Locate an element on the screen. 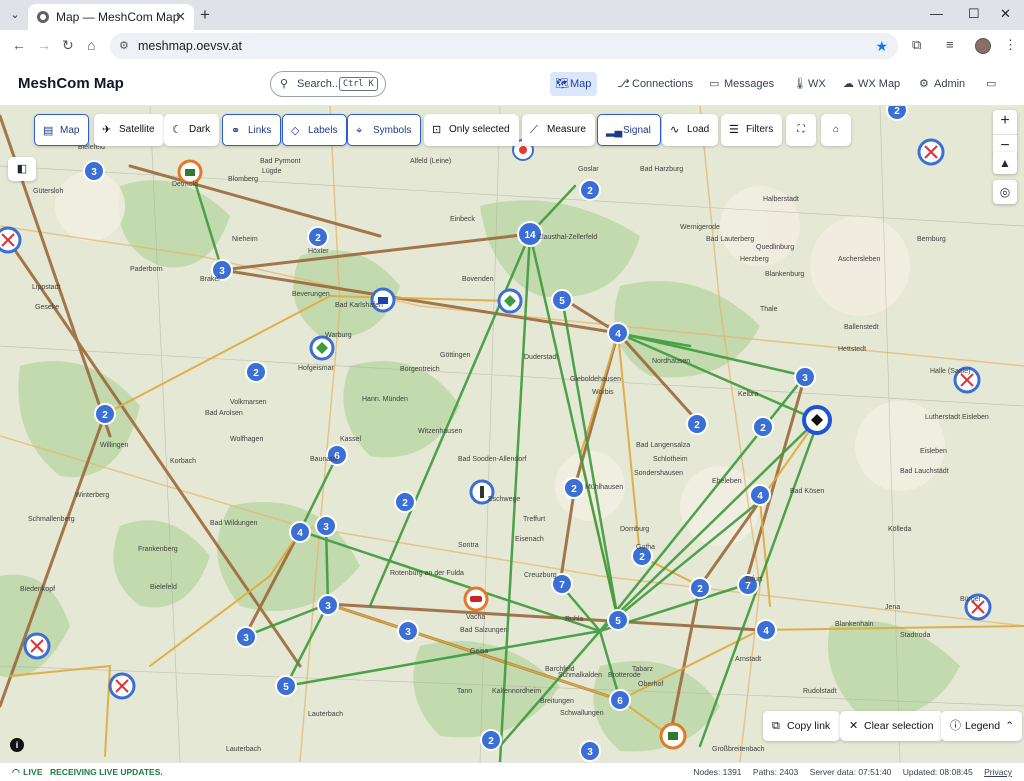 This screenshot has height=781, width=1024. zoom-in-button: + is located at coordinates (1005, 122).